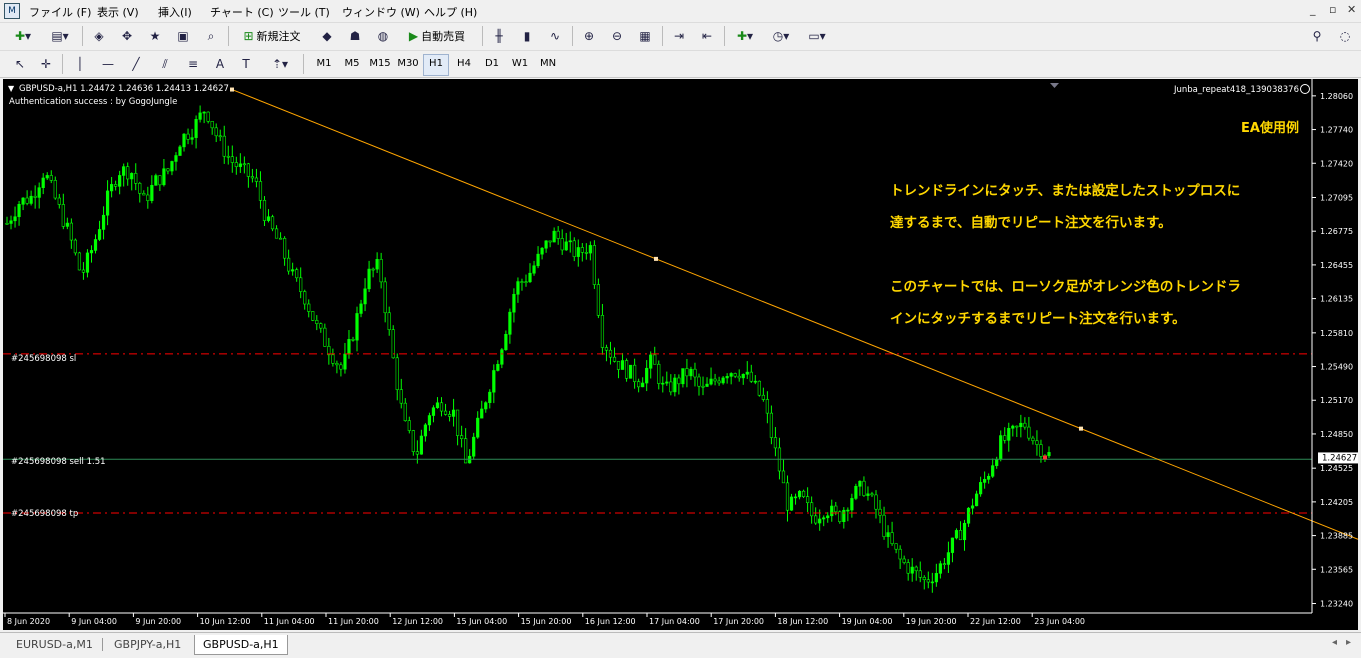 The height and width of the screenshot is (658, 1361). I want to click on menu-insert: 挿入(I), so click(175, 12).